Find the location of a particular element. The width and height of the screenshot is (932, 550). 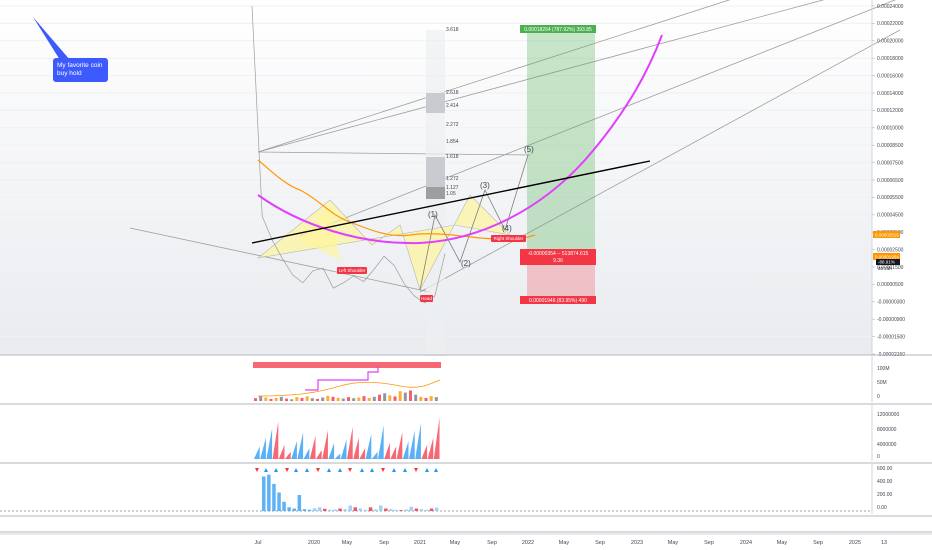

time-tick-label: 2024 is located at coordinates (746, 543).